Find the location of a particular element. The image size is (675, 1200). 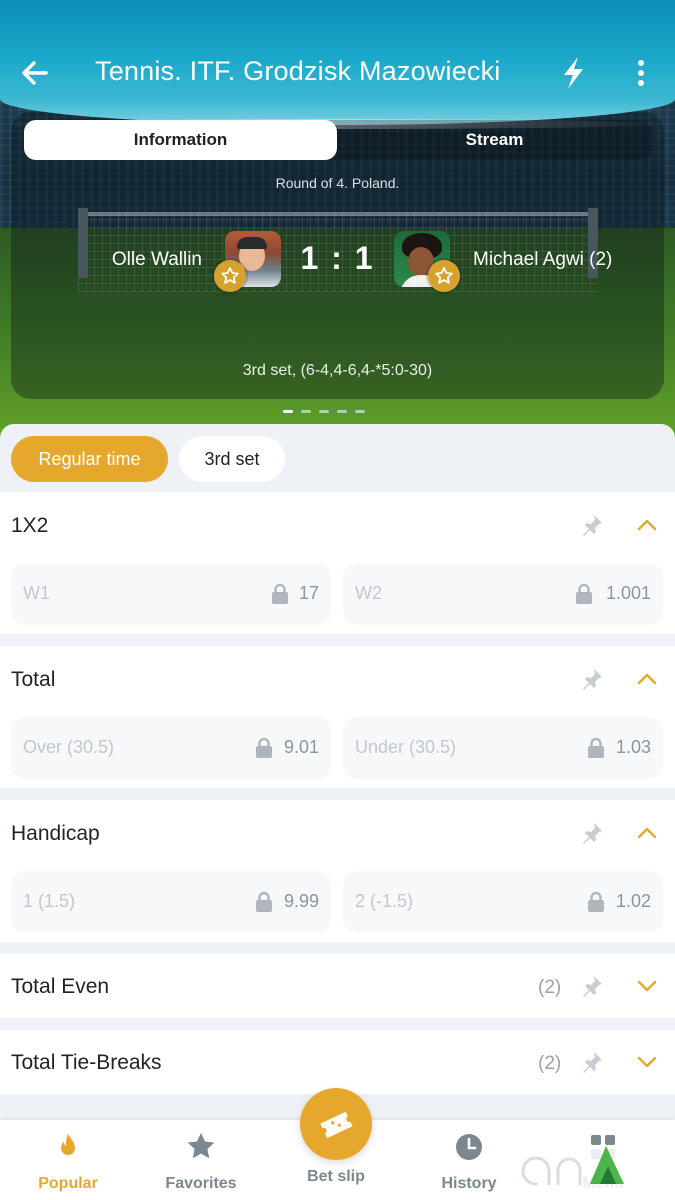

carousel-dots is located at coordinates (324, 411).